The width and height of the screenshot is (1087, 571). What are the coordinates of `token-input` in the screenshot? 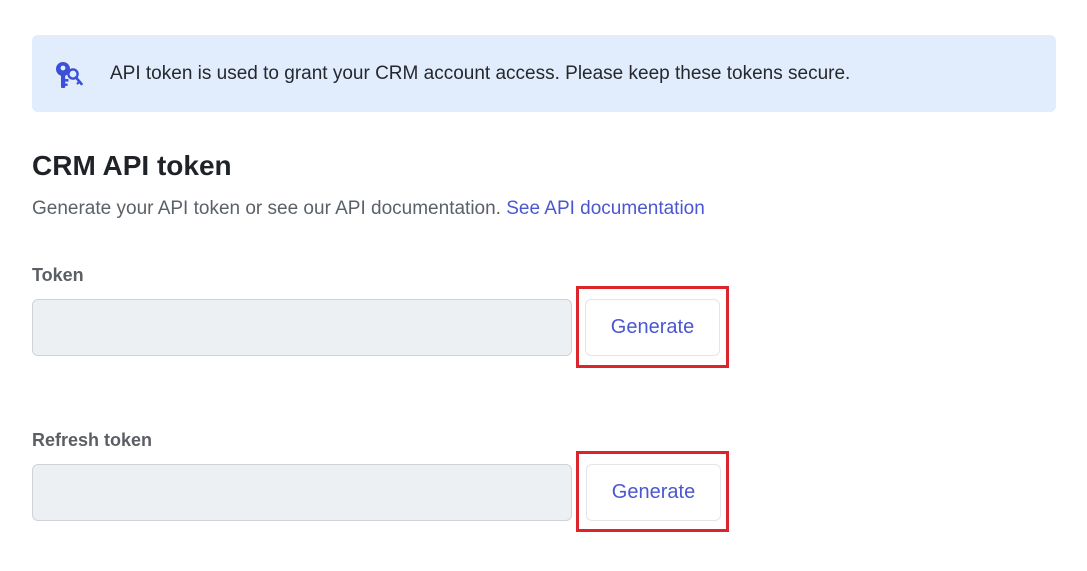 It's located at (302, 327).